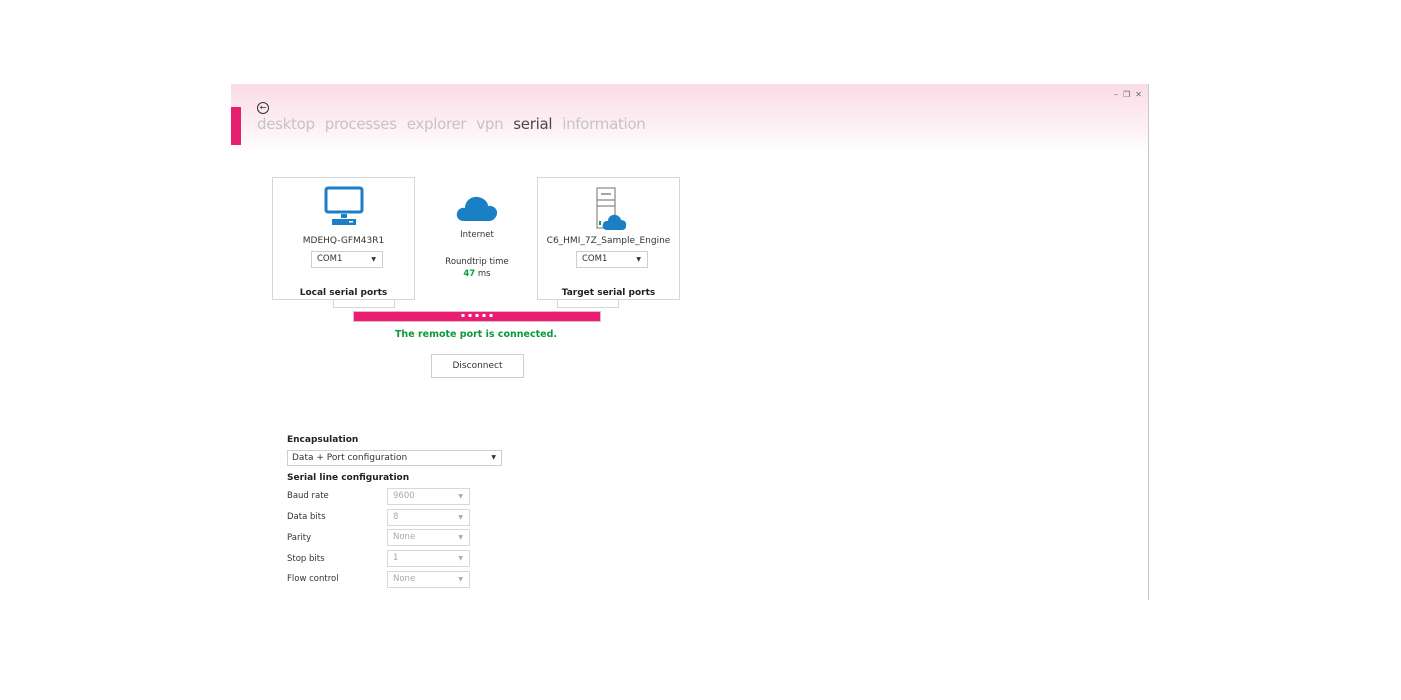  Describe the element at coordinates (404, 579) in the screenshot. I see `flow-control-value: None` at that location.